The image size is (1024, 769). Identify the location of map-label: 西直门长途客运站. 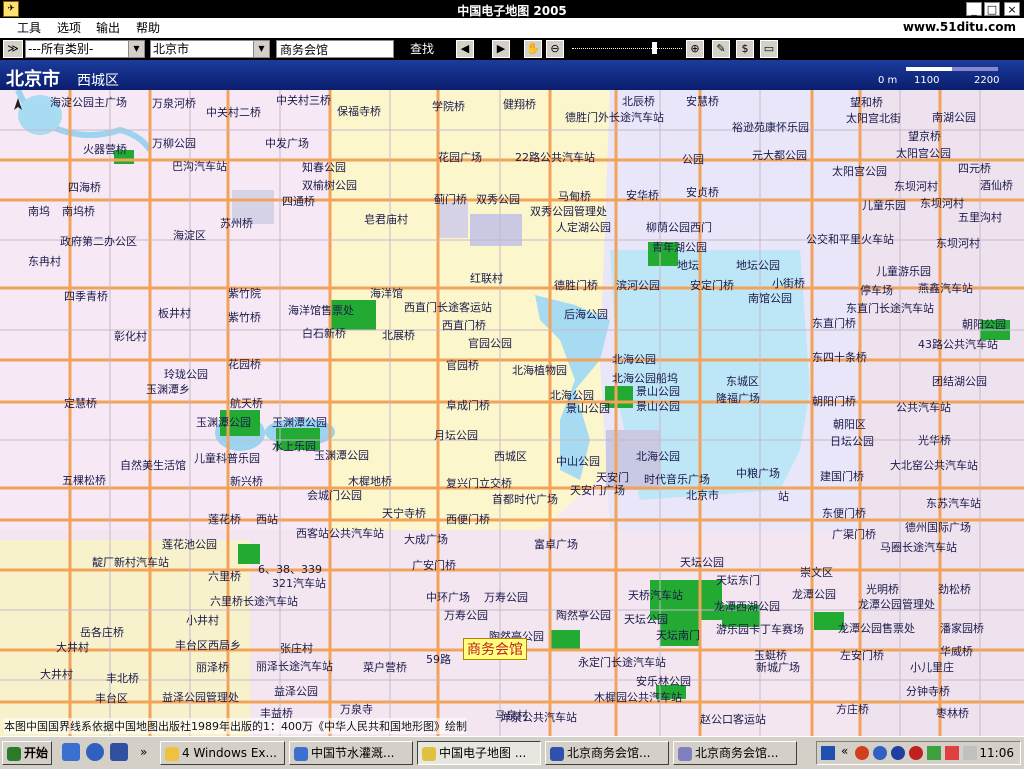
(448, 308).